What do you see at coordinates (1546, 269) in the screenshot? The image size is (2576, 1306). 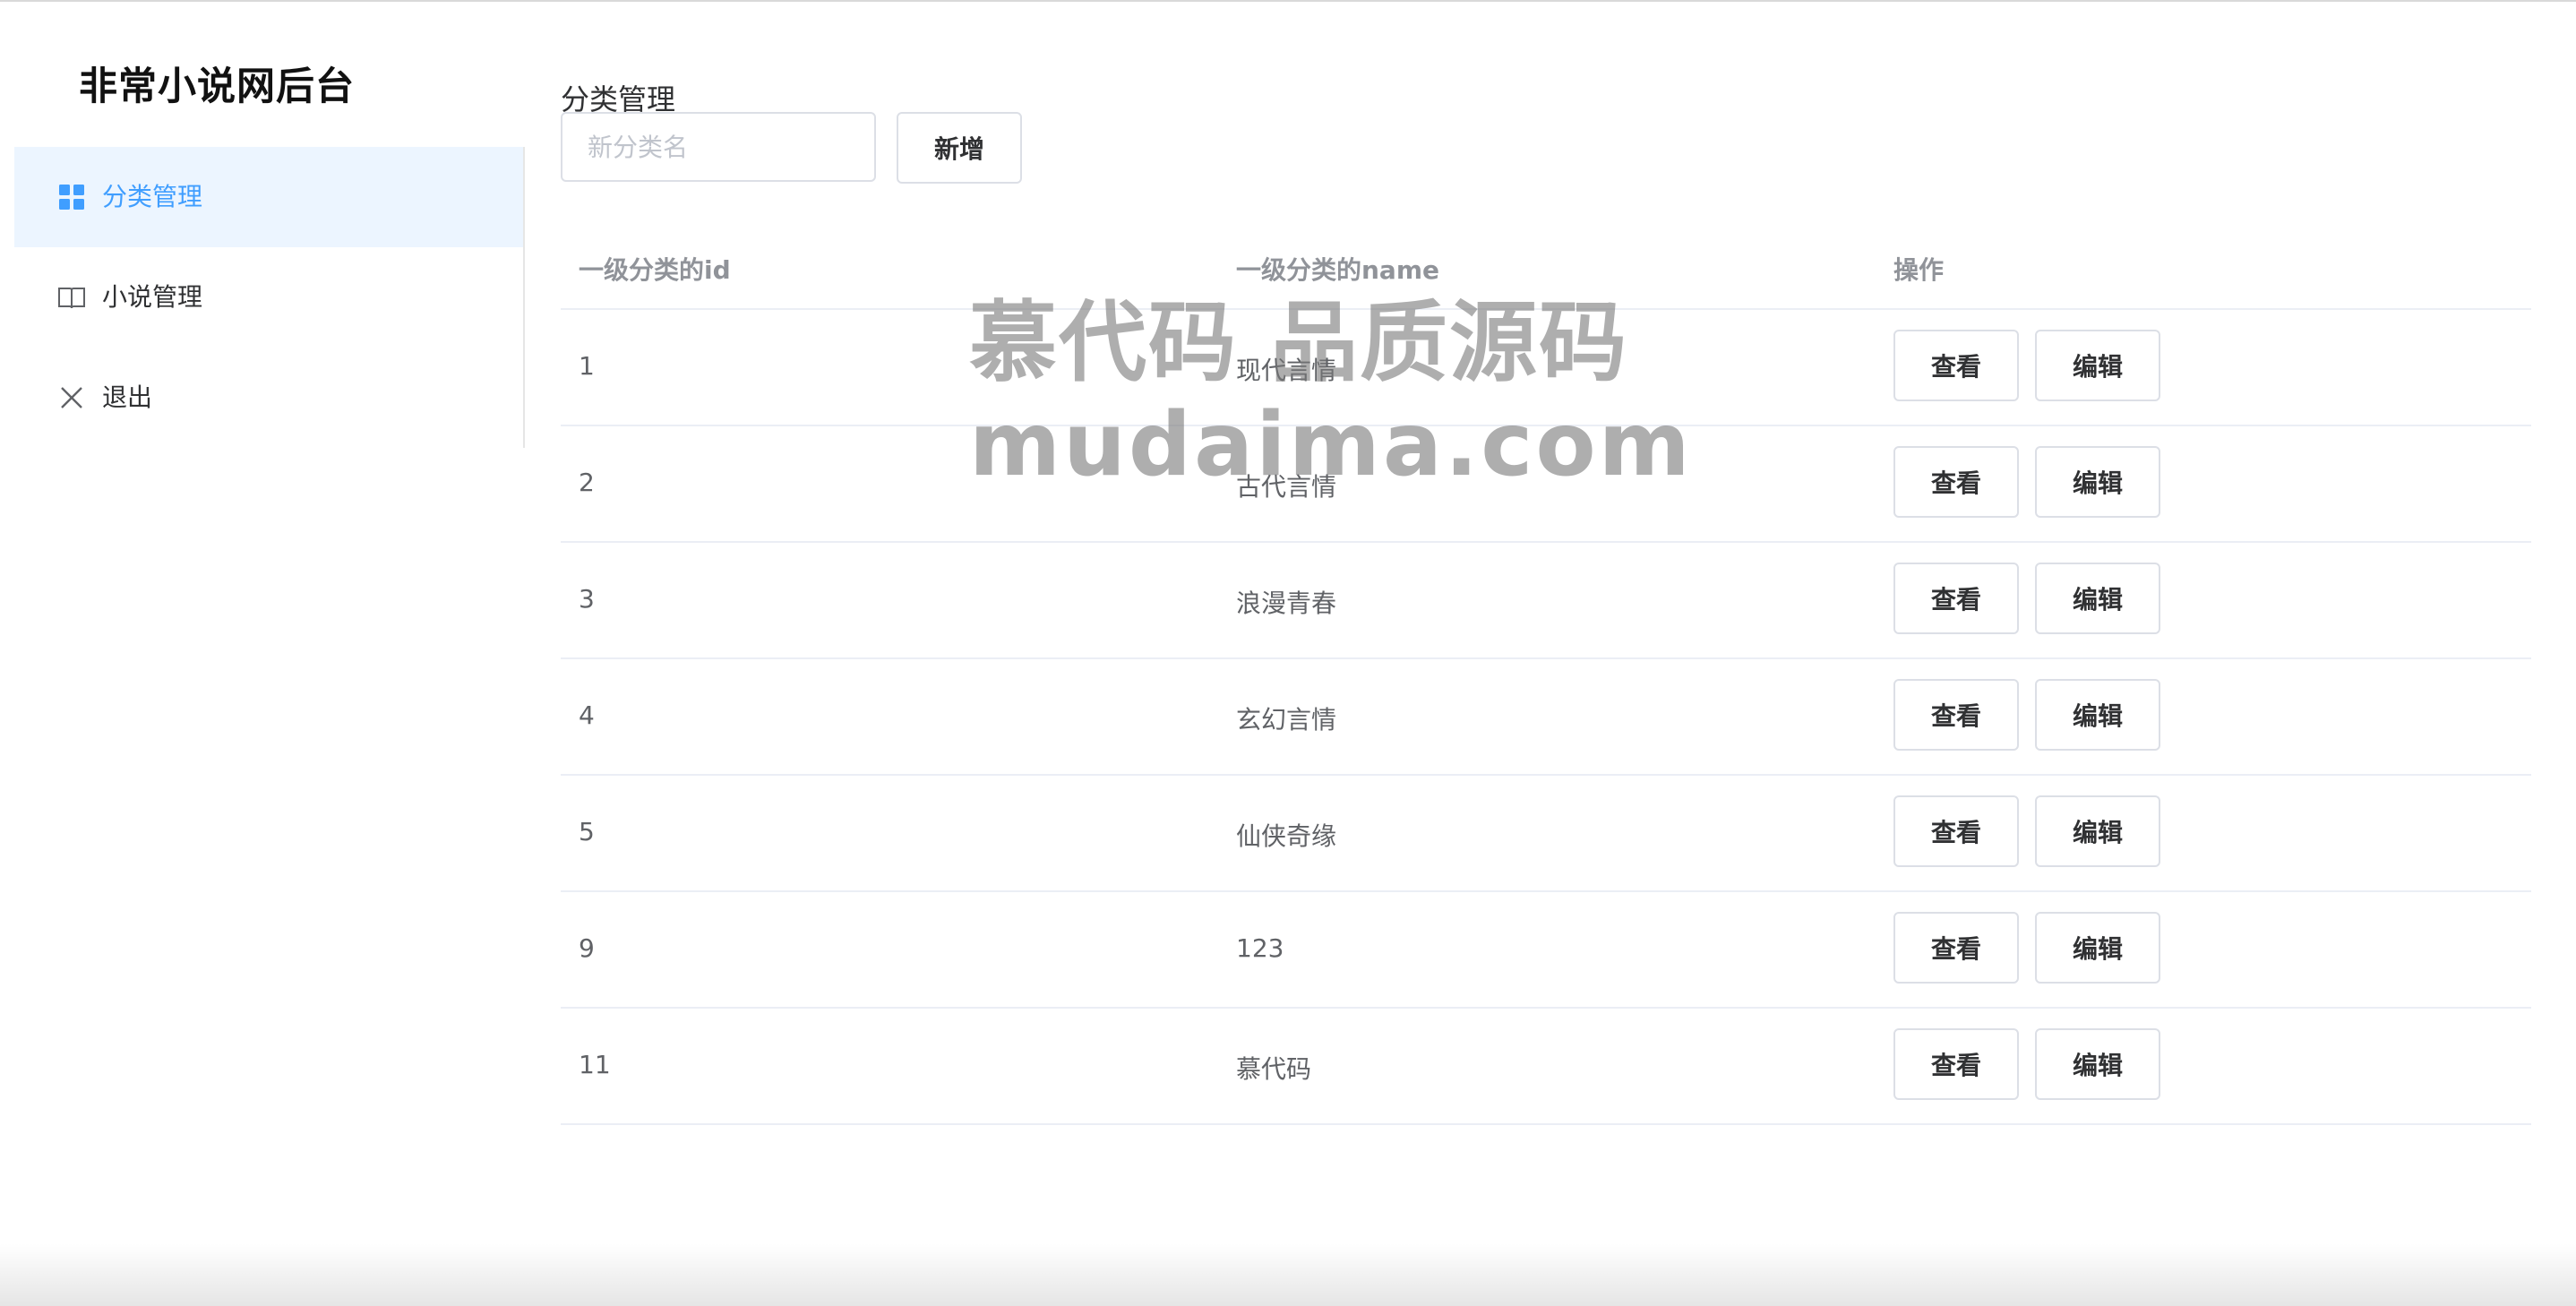 I see `table-header: 一级分类的id 一级分类的name 操作` at bounding box center [1546, 269].